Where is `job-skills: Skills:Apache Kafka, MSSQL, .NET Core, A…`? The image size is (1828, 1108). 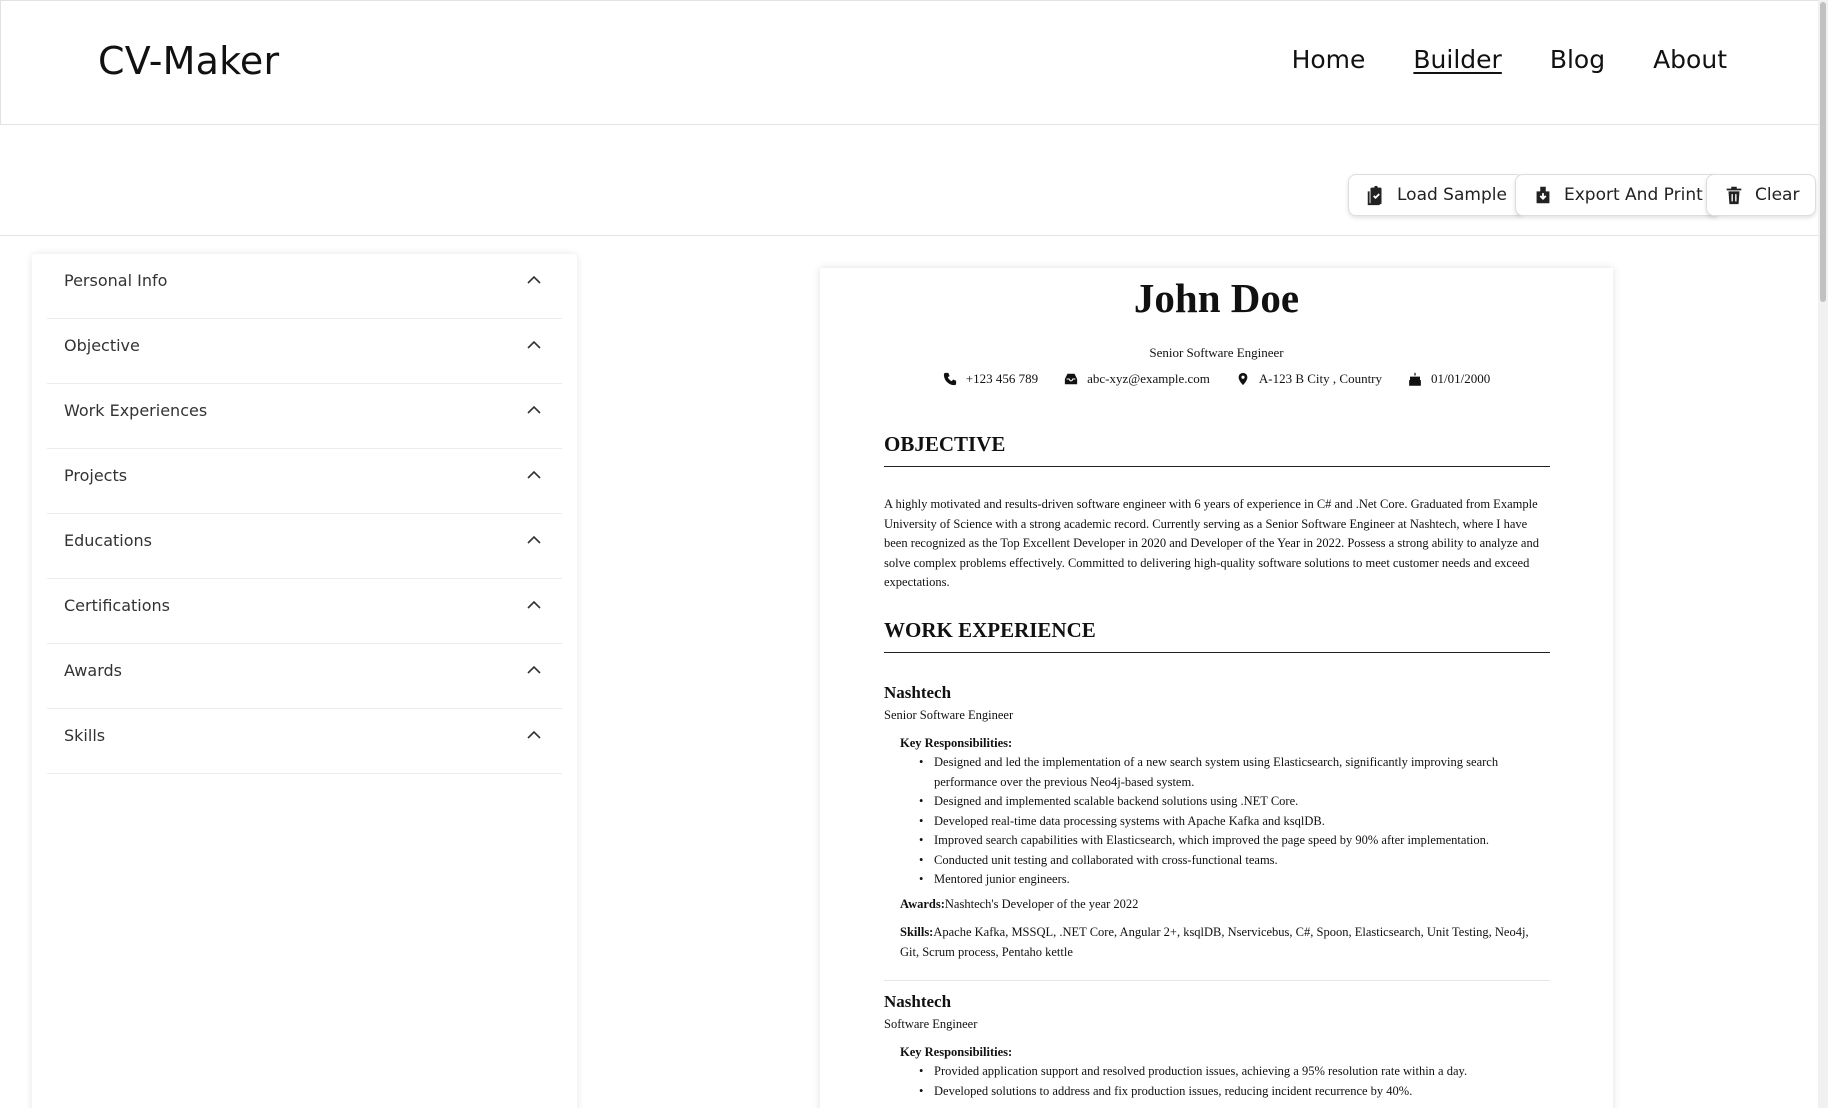
job-skills: Skills:Apache Kafka, MSSQL, .NET Core, A… is located at coordinates (1220, 942).